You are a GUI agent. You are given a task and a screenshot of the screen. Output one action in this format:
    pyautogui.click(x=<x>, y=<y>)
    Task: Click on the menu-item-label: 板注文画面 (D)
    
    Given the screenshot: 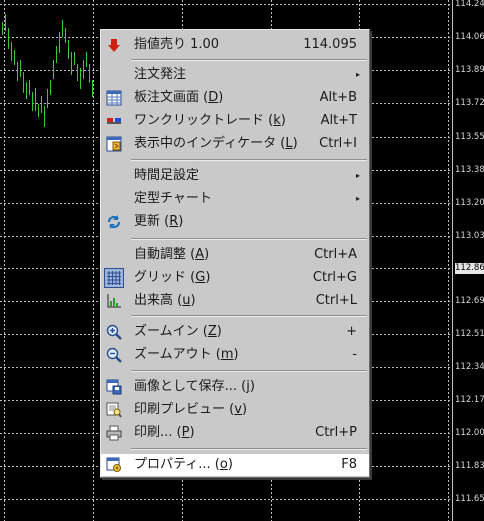 What is the action you would take?
    pyautogui.click(x=179, y=97)
    